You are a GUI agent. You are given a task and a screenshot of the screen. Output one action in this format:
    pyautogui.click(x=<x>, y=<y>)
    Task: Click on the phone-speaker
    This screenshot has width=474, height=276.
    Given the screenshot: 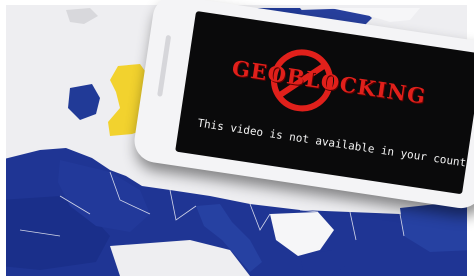 What is the action you would take?
    pyautogui.click(x=164, y=65)
    